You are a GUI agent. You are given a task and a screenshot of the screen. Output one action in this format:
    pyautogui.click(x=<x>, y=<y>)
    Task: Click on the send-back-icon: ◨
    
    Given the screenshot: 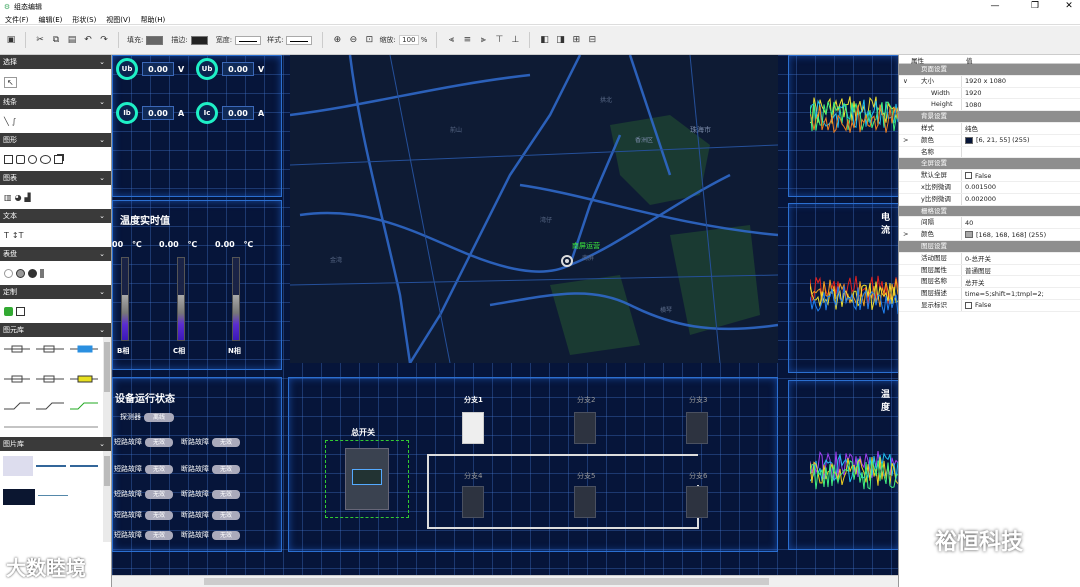 What is the action you would take?
    pyautogui.click(x=560, y=40)
    